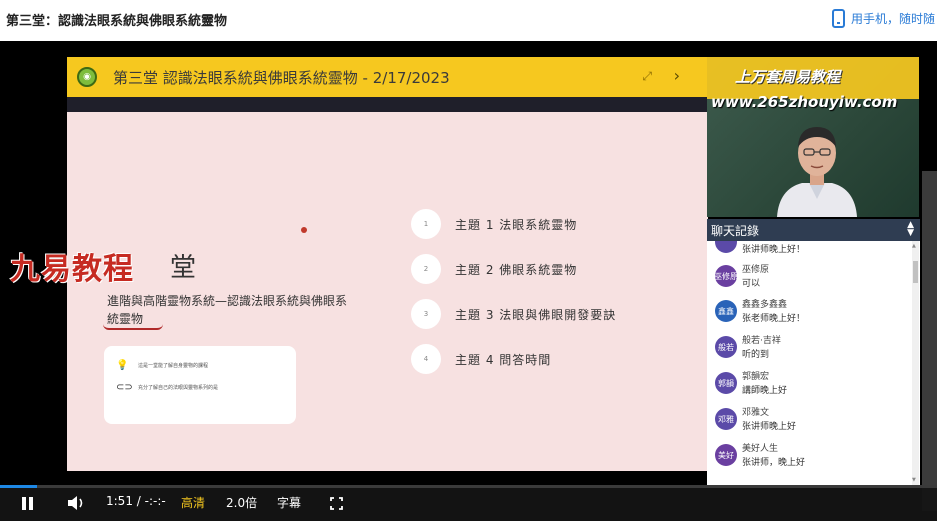  What do you see at coordinates (227, 310) in the screenshot?
I see `slide-subtitle: 進階與高階靈物系統—認識法眼系統與佛眼系統靈物` at bounding box center [227, 310].